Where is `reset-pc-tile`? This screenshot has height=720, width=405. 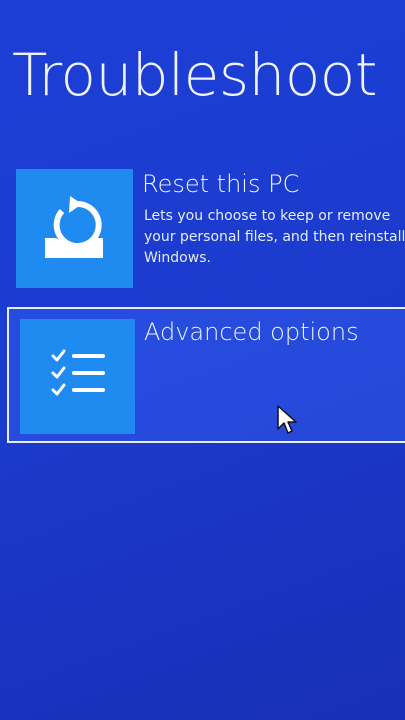
reset-pc-tile is located at coordinates (74, 228).